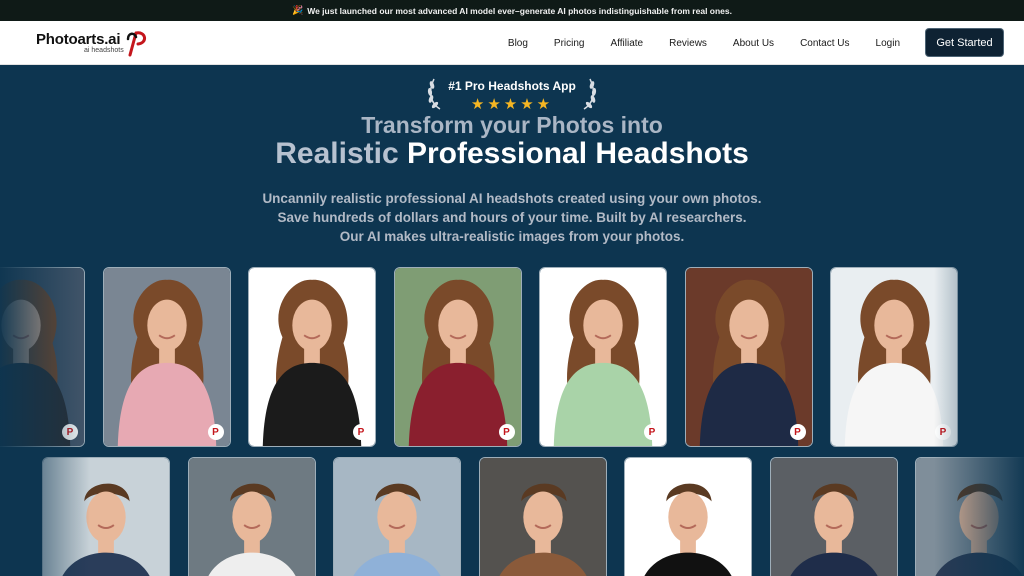 The image size is (1024, 576). I want to click on nav-login: Login, so click(888, 43).